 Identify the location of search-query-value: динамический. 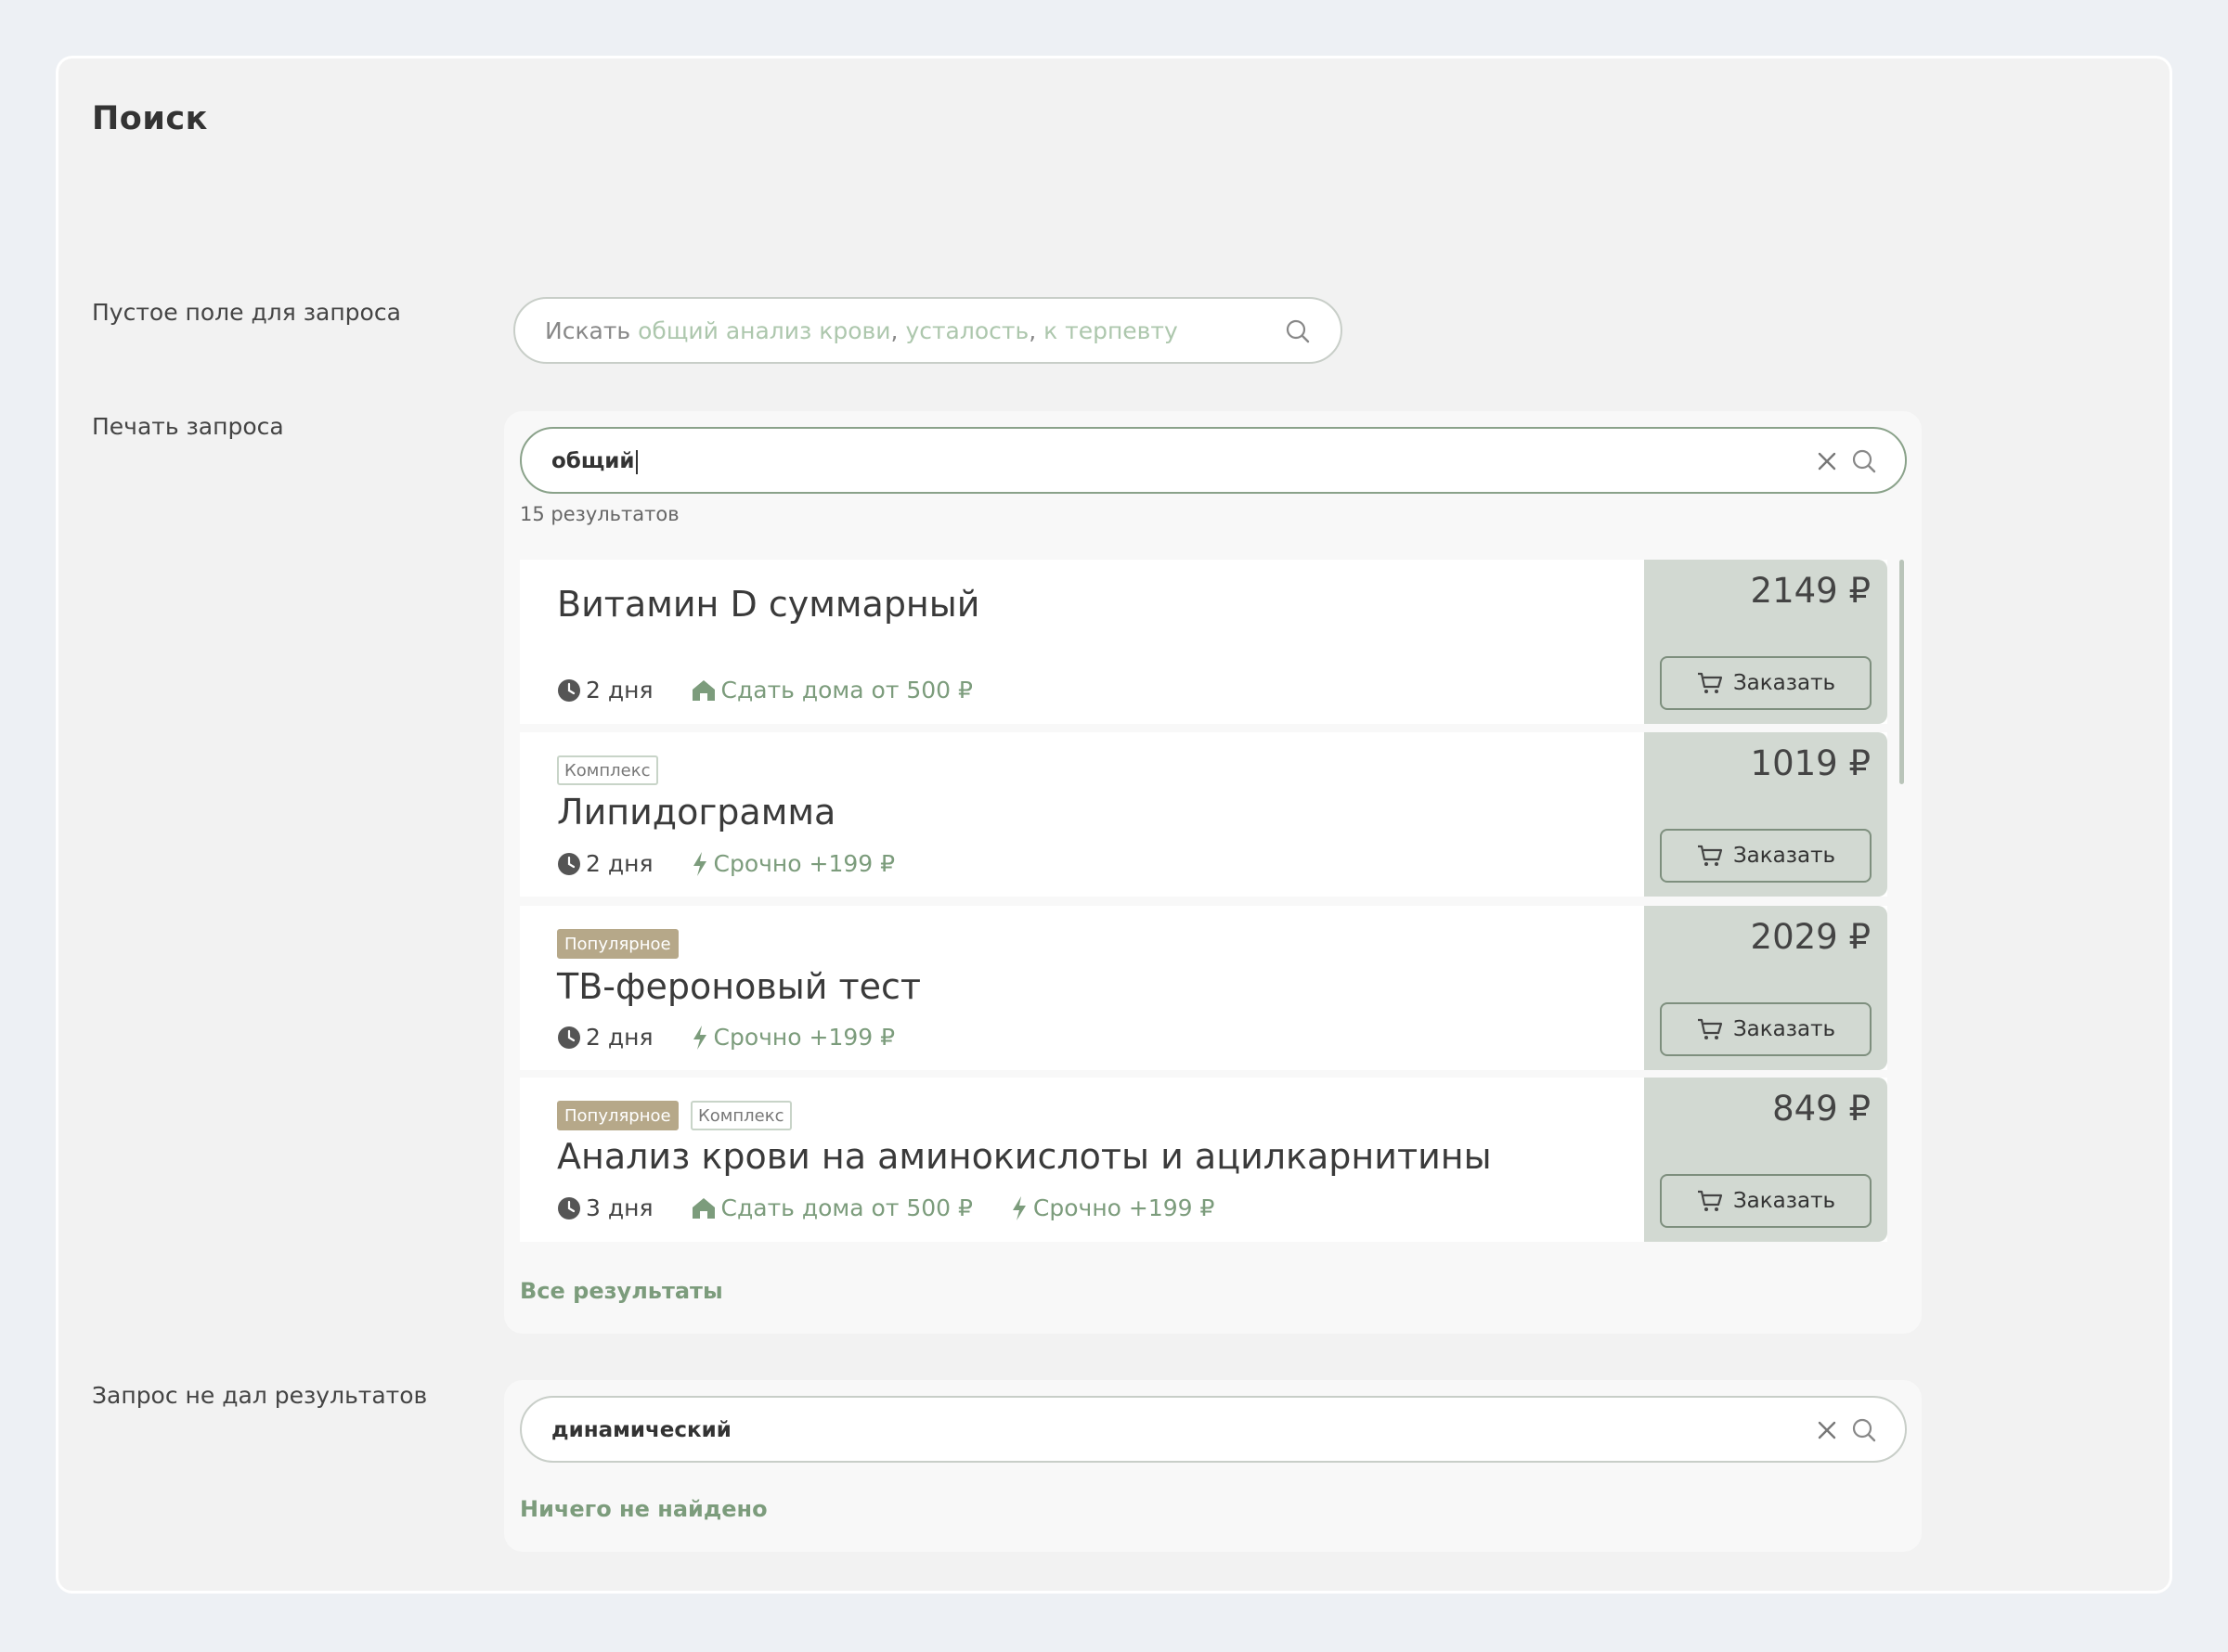
(641, 1430).